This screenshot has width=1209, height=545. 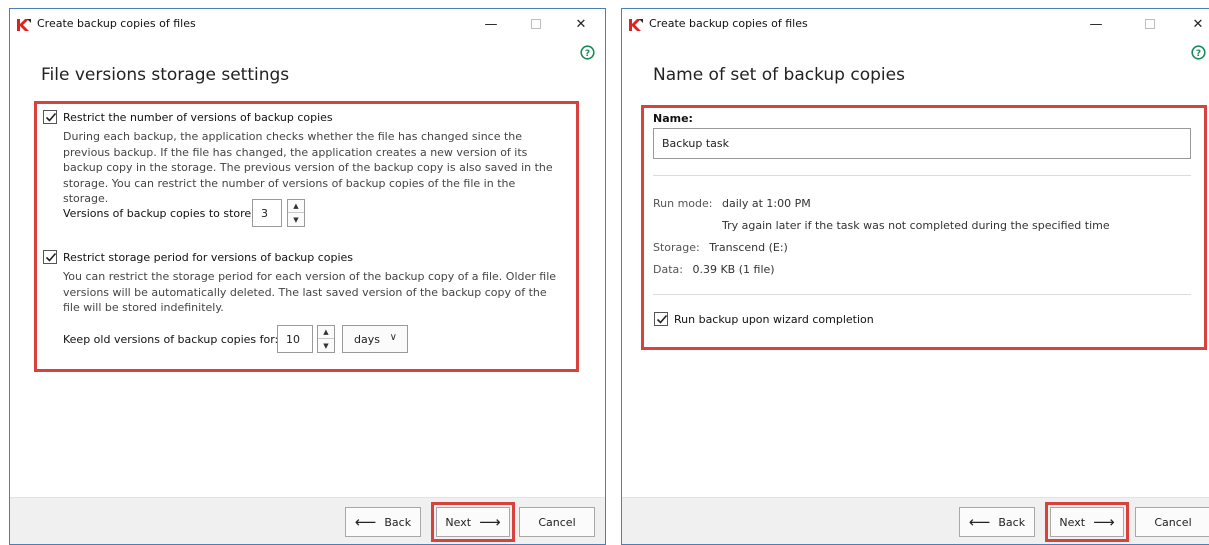 What do you see at coordinates (779, 75) in the screenshot?
I see `page-title: Name of set of backup copies` at bounding box center [779, 75].